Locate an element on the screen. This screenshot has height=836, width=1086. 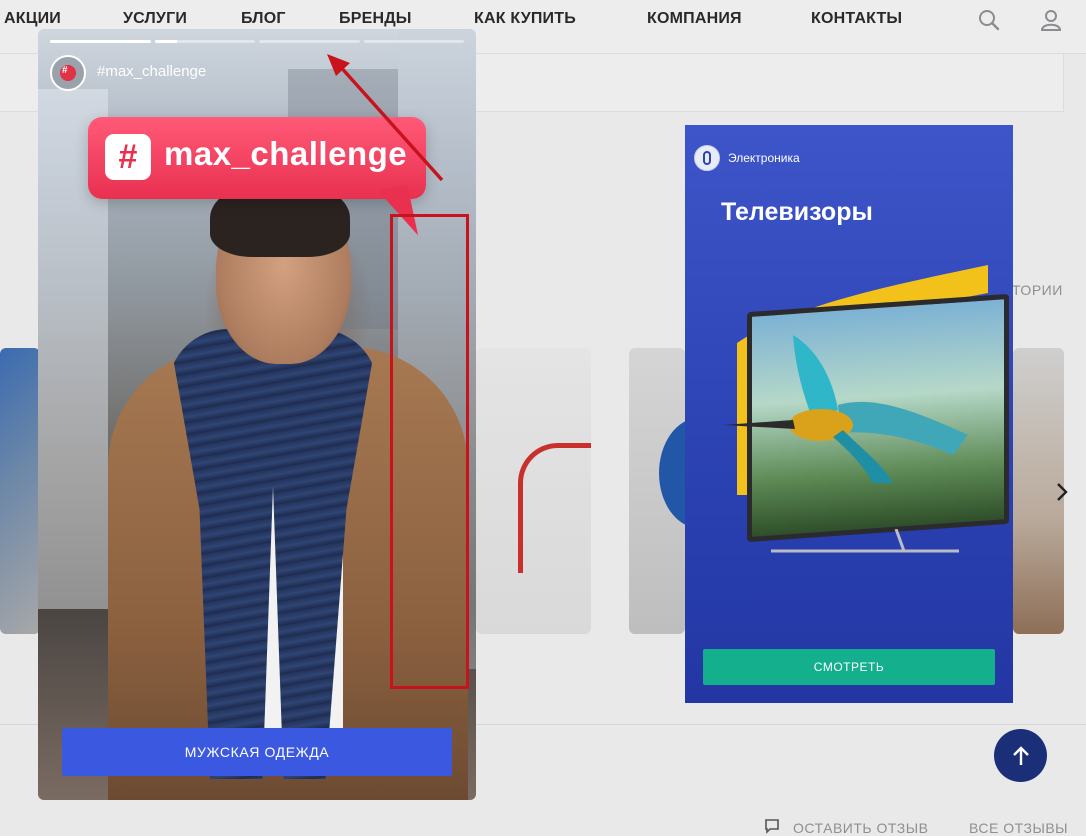
story-cta-button: МУЖСКАЯ ОДЕЖДА is located at coordinates (257, 752).